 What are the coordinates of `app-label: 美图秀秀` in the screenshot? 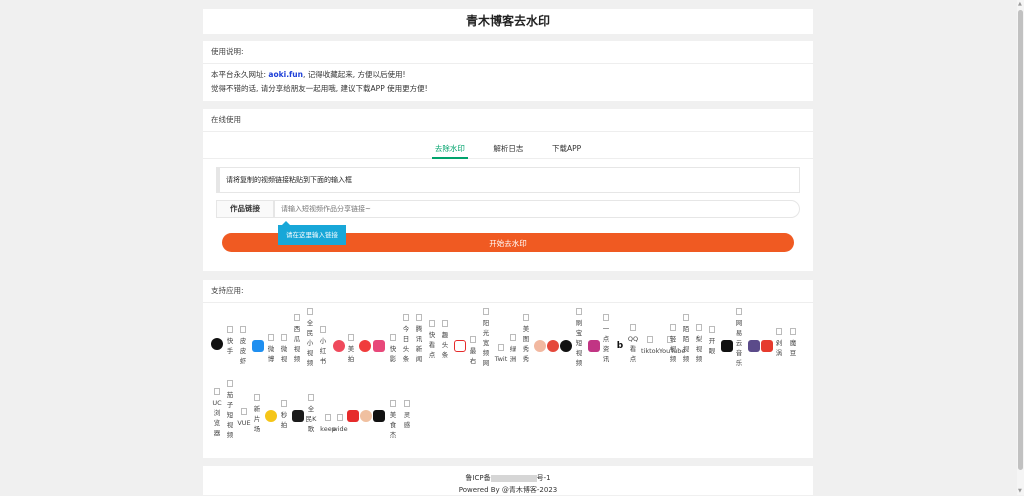 It's located at (526, 344).